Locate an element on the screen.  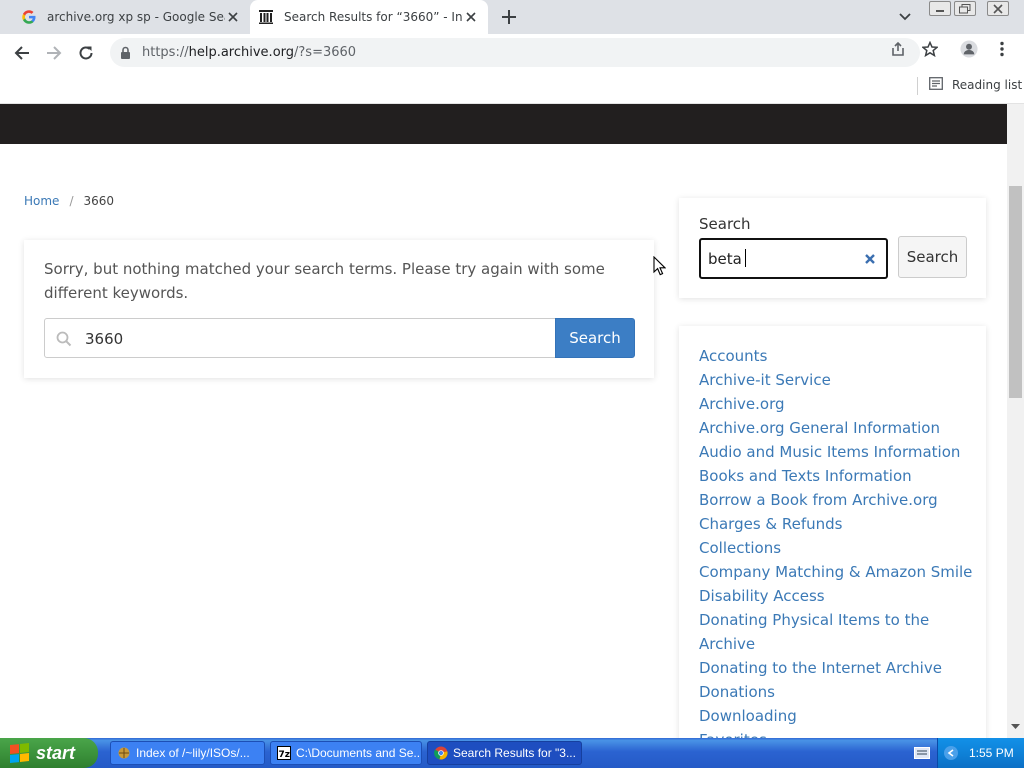
bookmark-star-icon is located at coordinates (930, 49).